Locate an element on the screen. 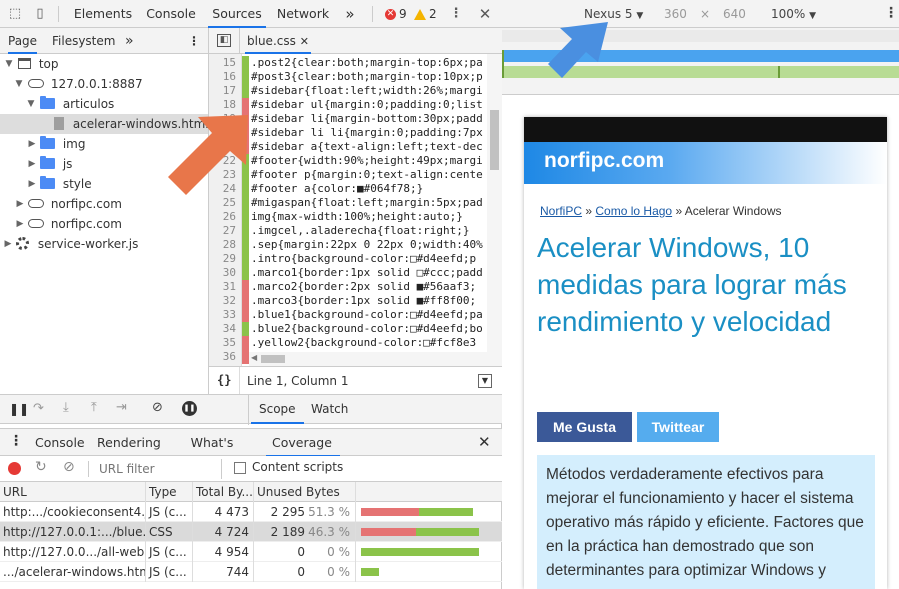  tab-sources: Sources is located at coordinates (237, 14).